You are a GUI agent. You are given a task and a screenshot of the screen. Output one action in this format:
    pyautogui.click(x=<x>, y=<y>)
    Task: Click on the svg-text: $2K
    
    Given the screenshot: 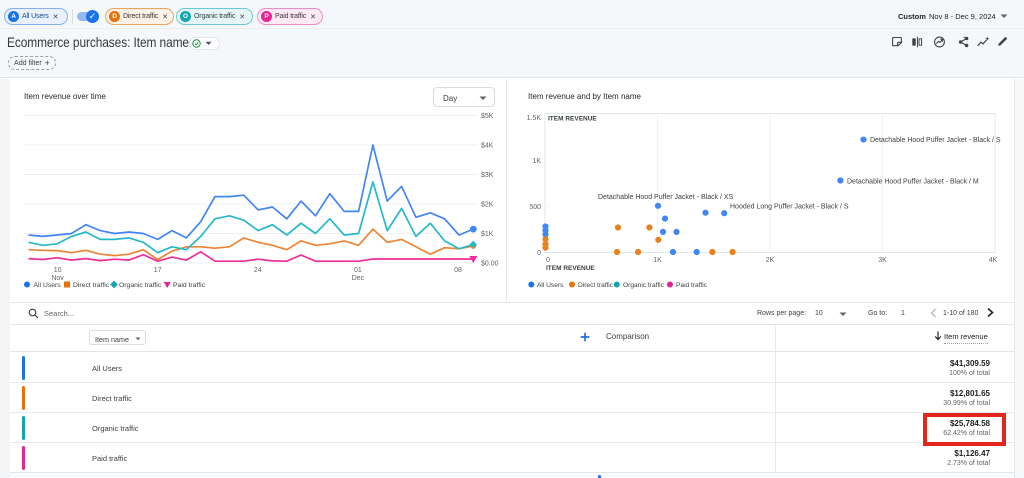 What is the action you would take?
    pyautogui.click(x=487, y=205)
    